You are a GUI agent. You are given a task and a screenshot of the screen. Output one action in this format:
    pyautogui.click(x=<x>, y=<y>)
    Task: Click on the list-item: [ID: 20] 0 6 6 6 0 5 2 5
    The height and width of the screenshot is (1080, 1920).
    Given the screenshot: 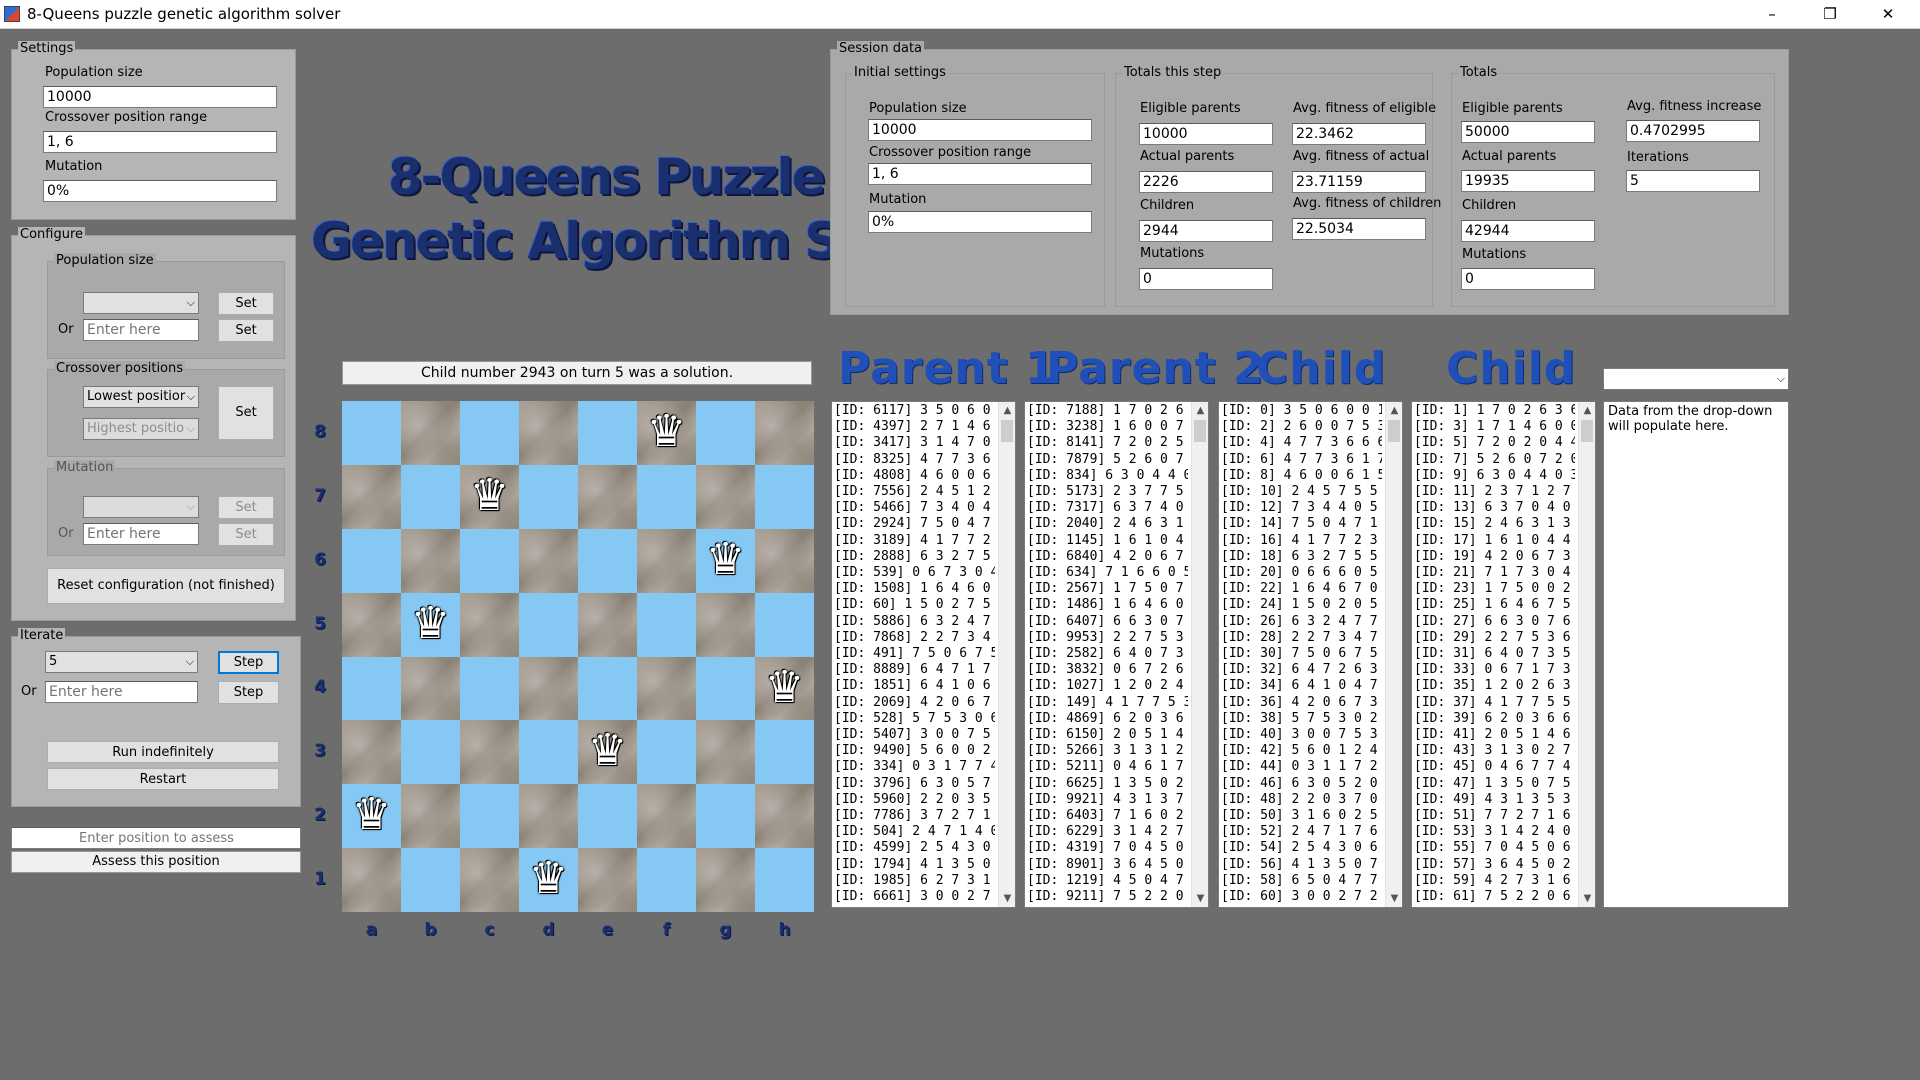 What is the action you would take?
    pyautogui.click(x=1301, y=573)
    